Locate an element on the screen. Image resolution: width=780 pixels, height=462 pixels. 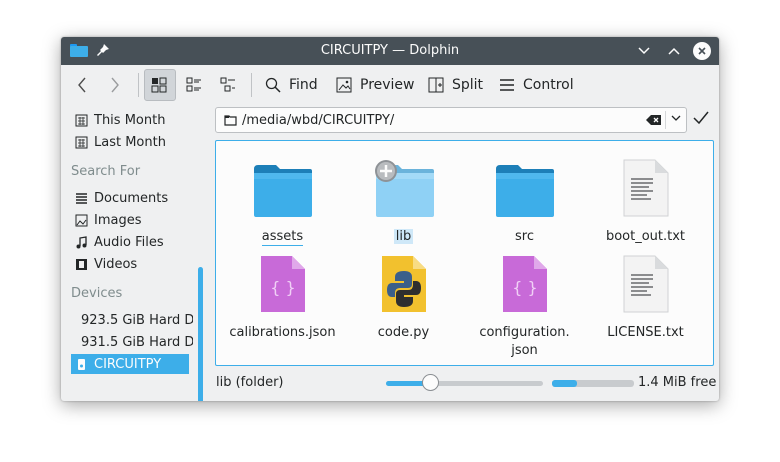
devices-header: Devices is located at coordinates (97, 293).